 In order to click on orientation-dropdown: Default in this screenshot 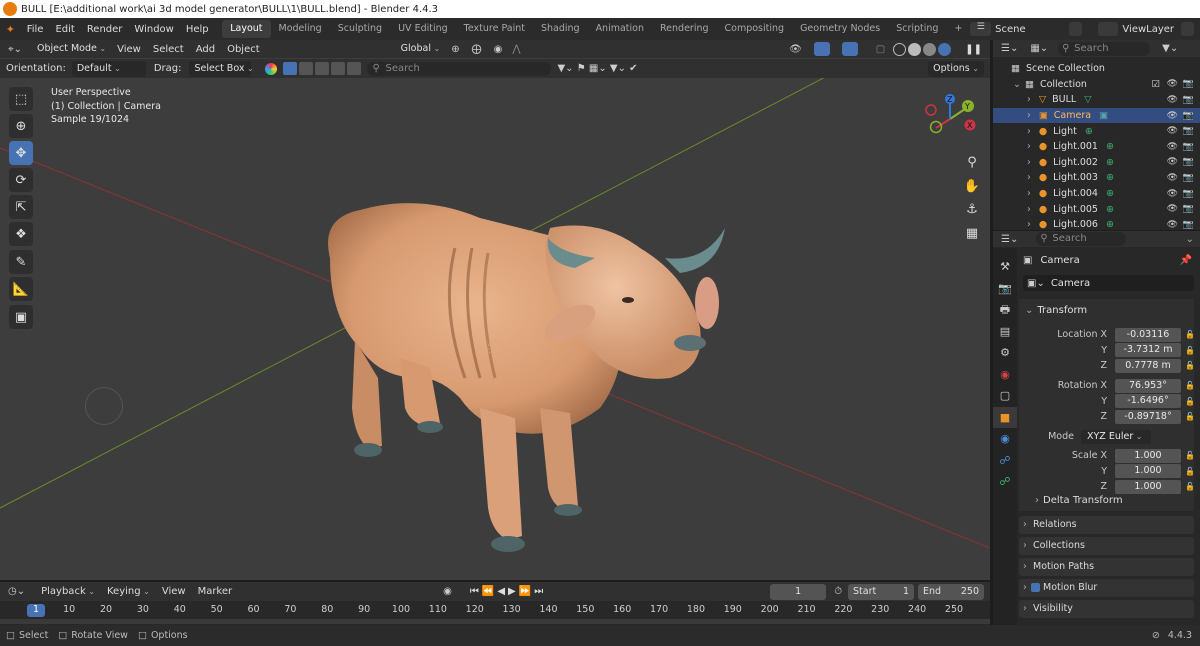, I will do `click(108, 68)`.